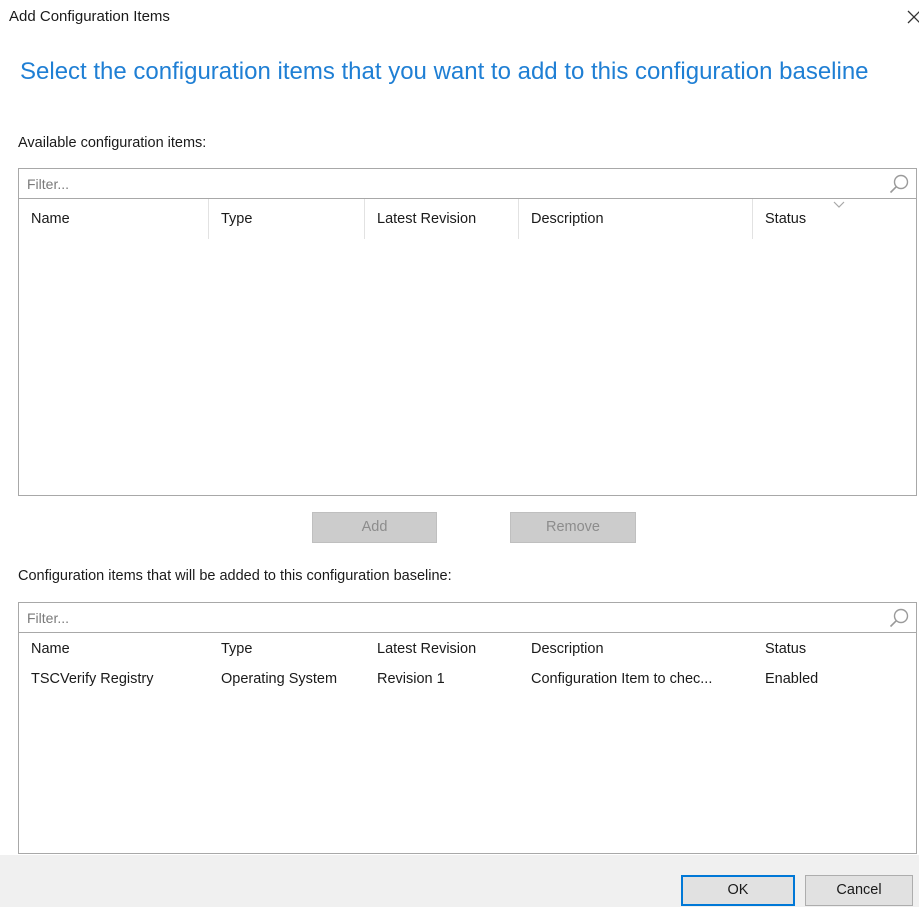 The height and width of the screenshot is (907, 919). What do you see at coordinates (374, 527) in the screenshot?
I see `add-button: Add` at bounding box center [374, 527].